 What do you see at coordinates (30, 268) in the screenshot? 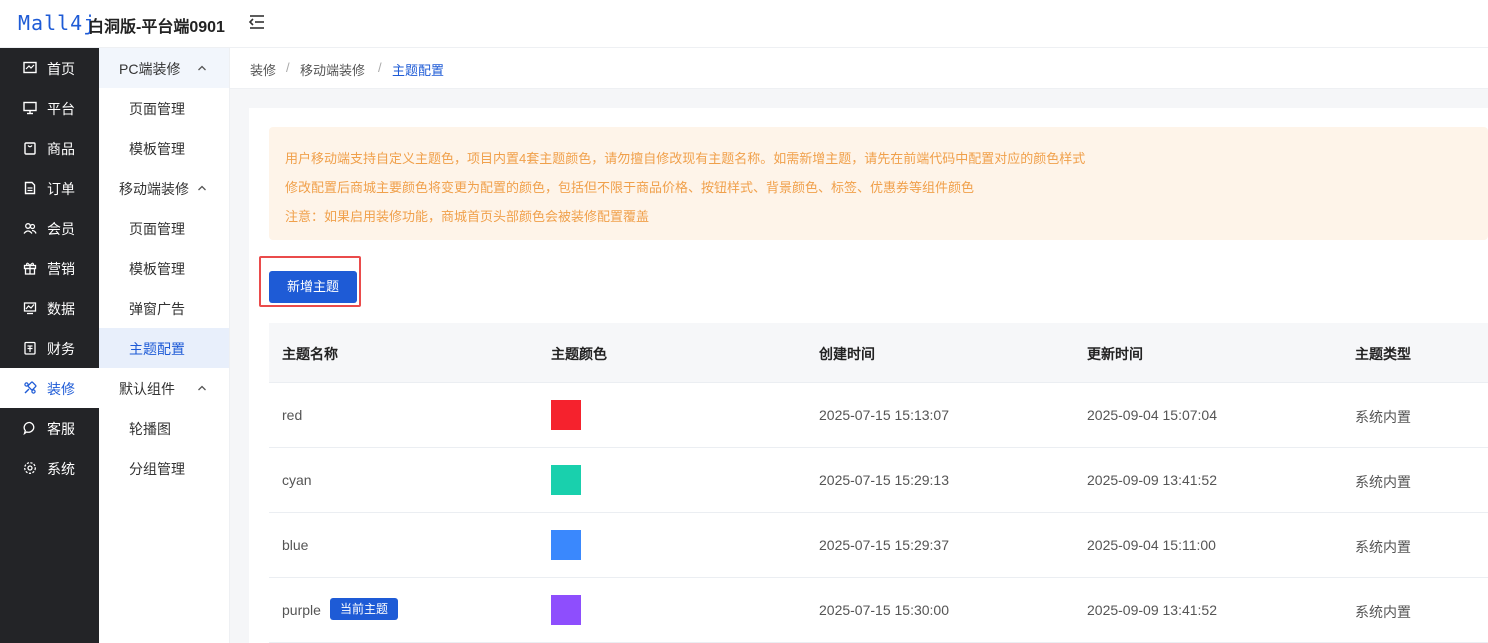
I see `gift-icon` at bounding box center [30, 268].